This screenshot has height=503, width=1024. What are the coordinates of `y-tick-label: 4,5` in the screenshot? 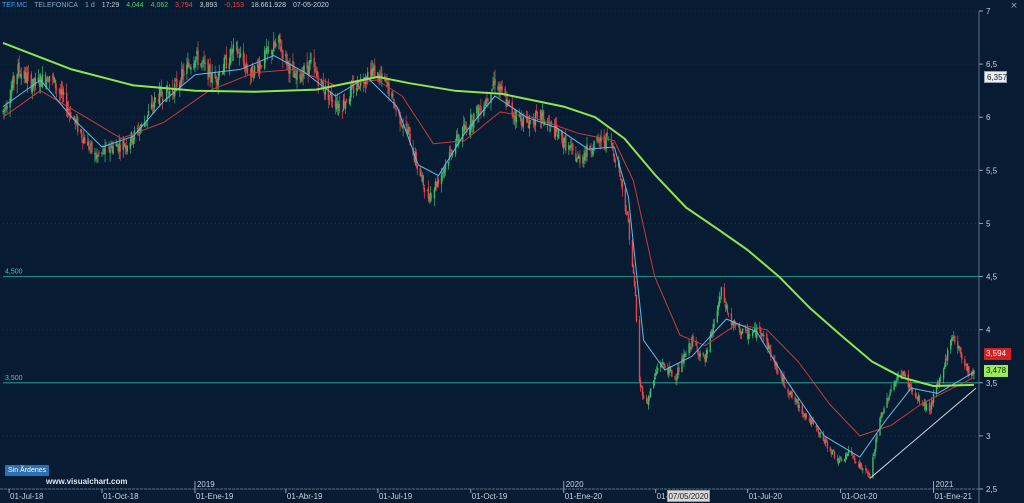 It's located at (992, 277).